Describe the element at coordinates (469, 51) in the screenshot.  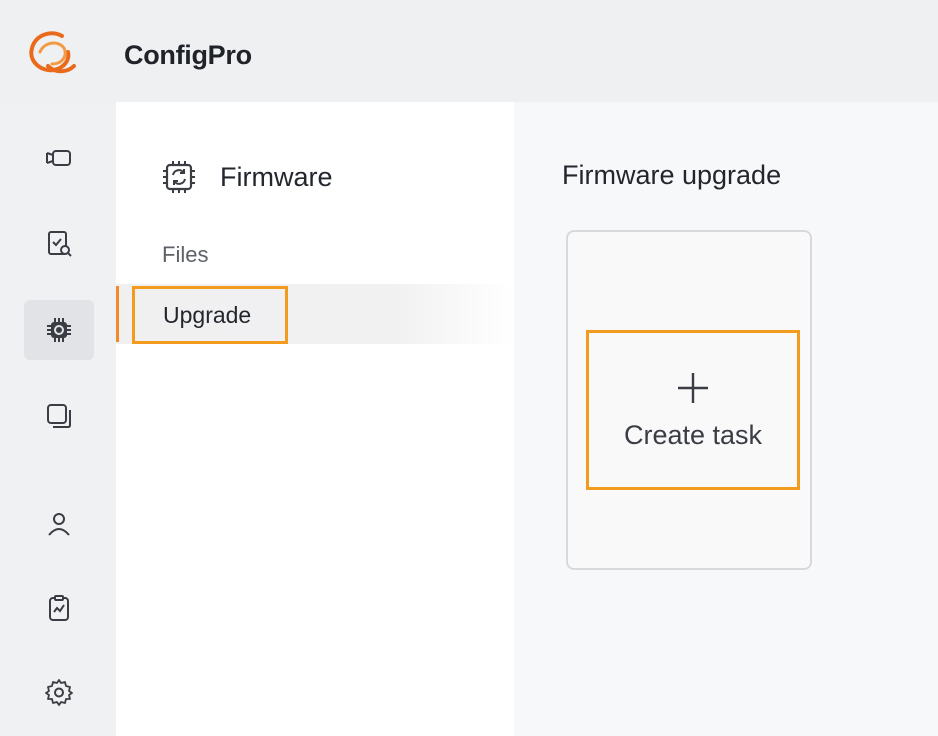
I see `top-bar: ConfigPro` at that location.